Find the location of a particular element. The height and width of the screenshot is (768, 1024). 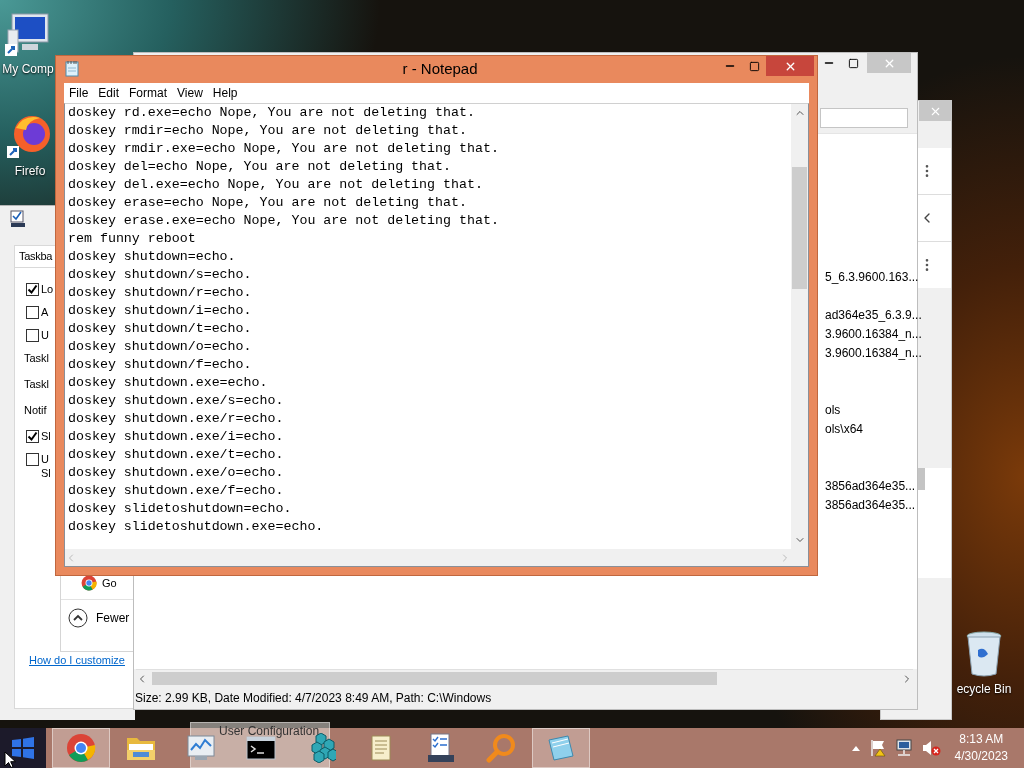

text-line: doskey rd.exe=echo Nope, You are not deleting that. is located at coordinates (271, 113).